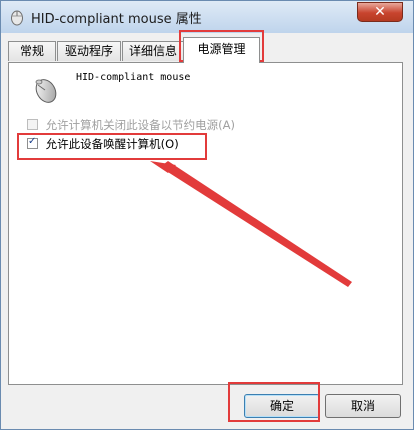 This screenshot has width=414, height=430. What do you see at coordinates (116, 19) in the screenshot?
I see `window-title: HID-compliant mouse 属性` at bounding box center [116, 19].